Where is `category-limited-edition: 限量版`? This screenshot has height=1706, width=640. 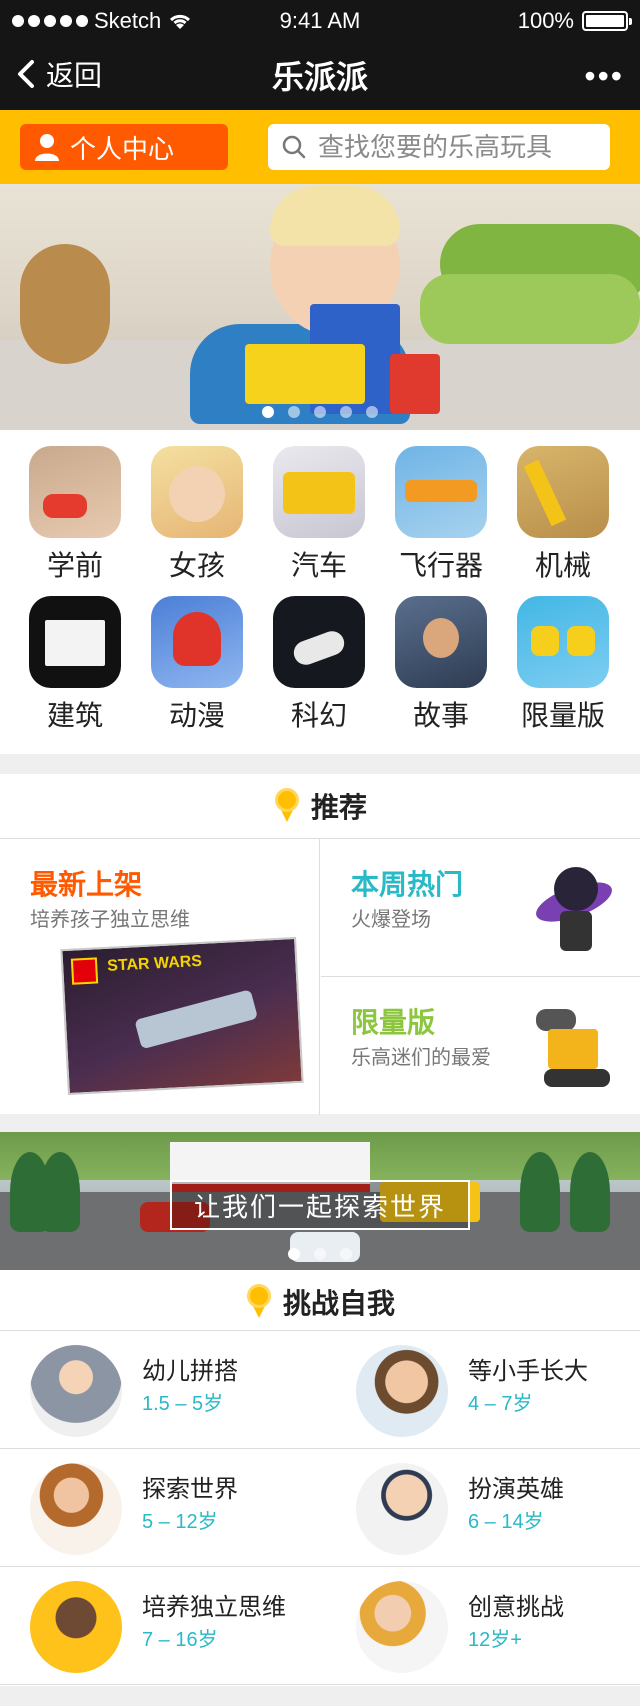 category-limited-edition: 限量版 is located at coordinates (563, 665).